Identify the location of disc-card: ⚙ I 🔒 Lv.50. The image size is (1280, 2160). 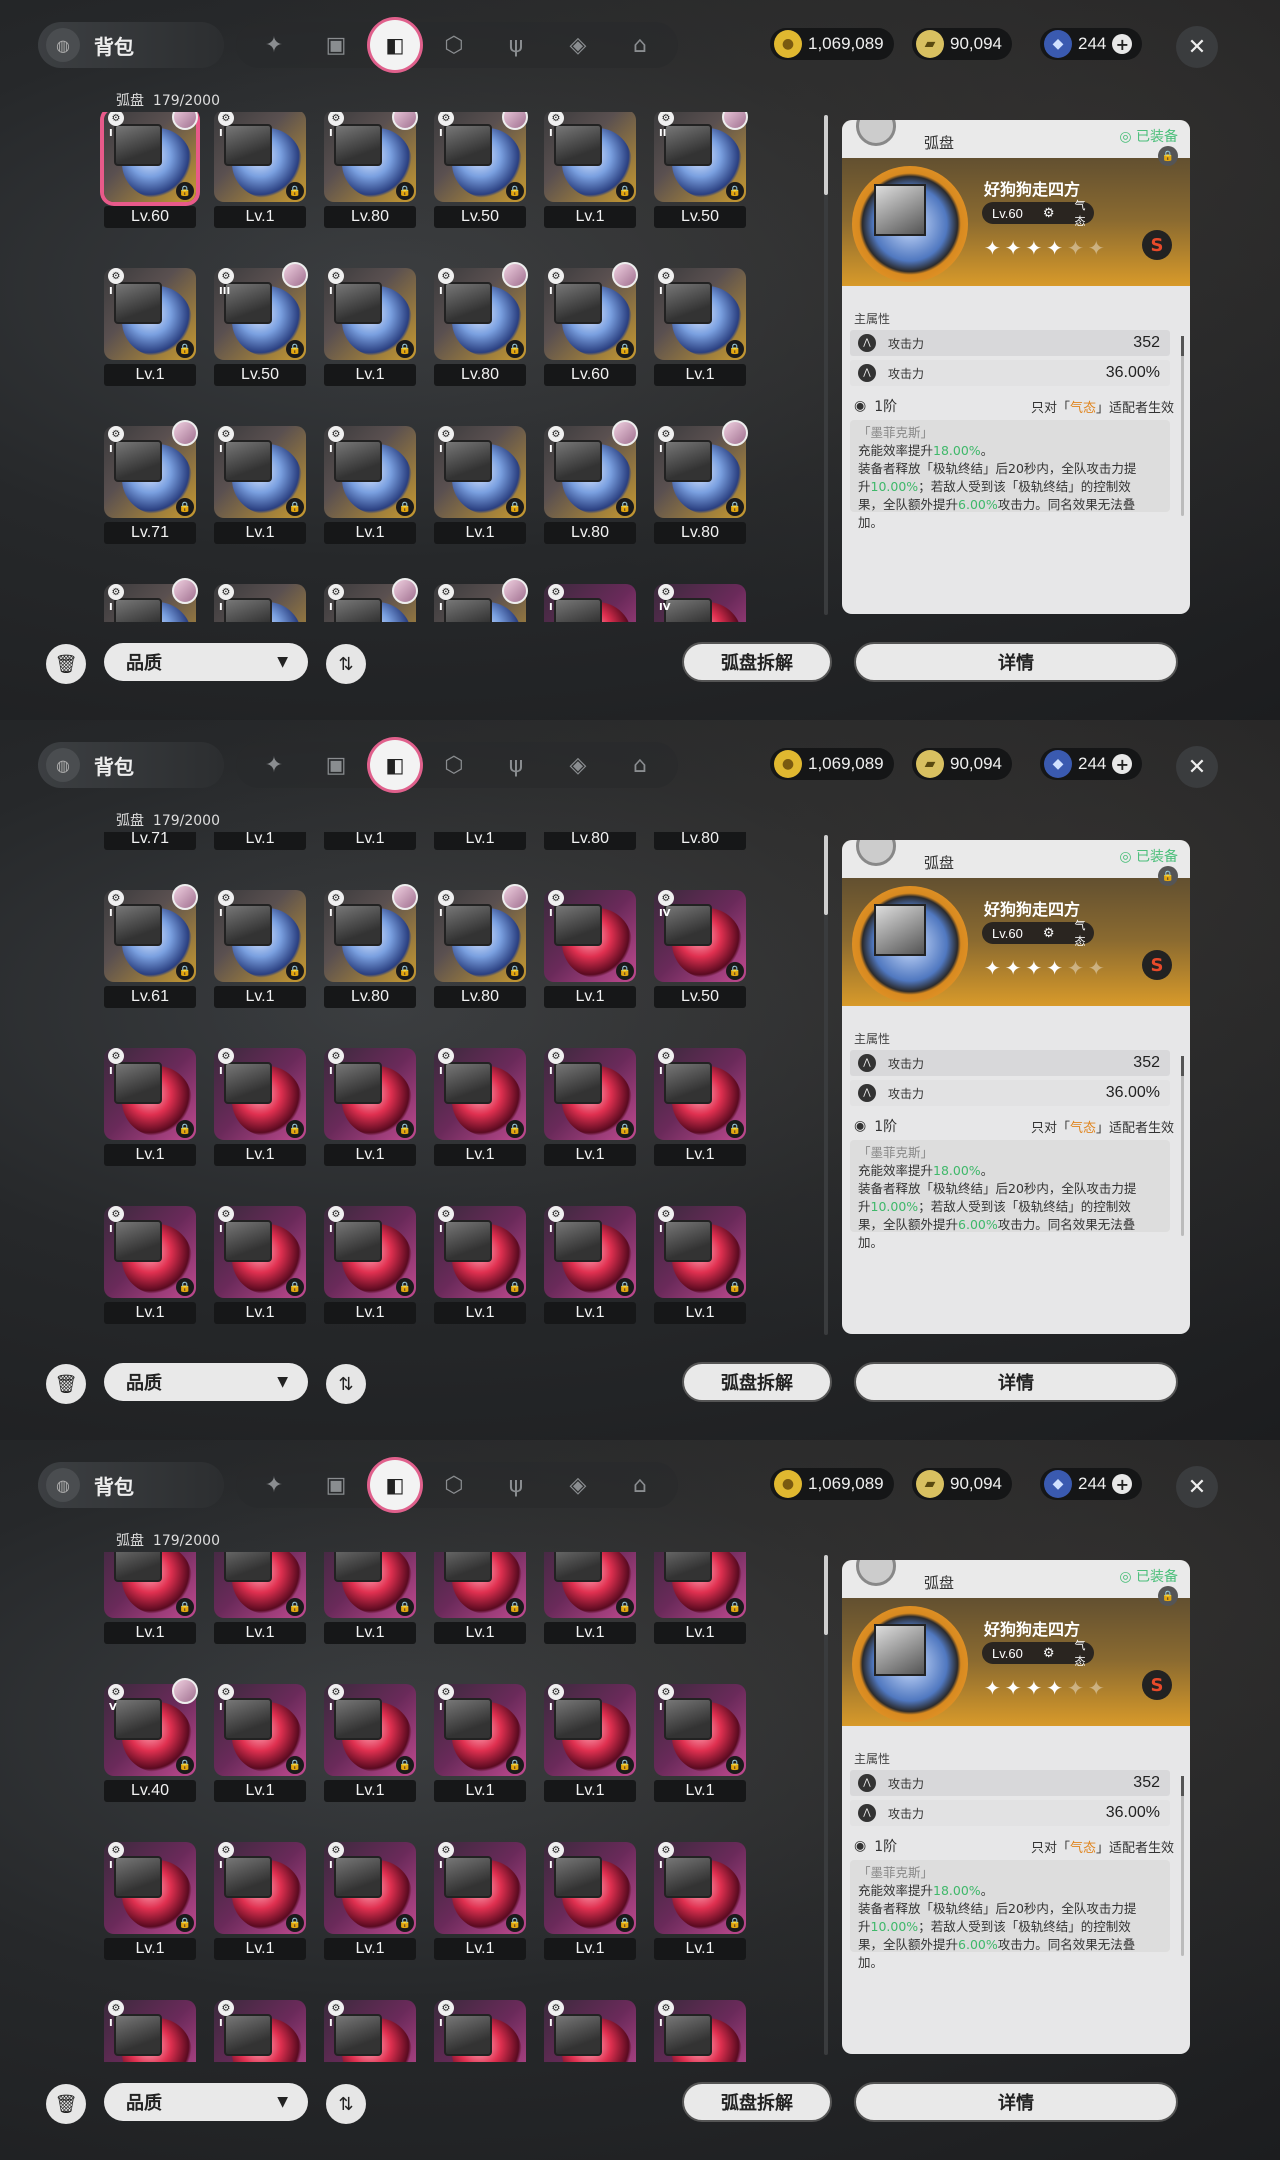
(479, 174).